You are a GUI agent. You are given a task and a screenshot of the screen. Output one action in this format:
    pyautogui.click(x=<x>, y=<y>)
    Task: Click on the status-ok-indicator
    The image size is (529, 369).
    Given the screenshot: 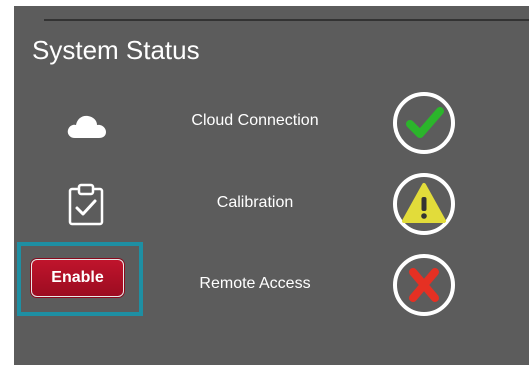 What is the action you would take?
    pyautogui.click(x=424, y=123)
    